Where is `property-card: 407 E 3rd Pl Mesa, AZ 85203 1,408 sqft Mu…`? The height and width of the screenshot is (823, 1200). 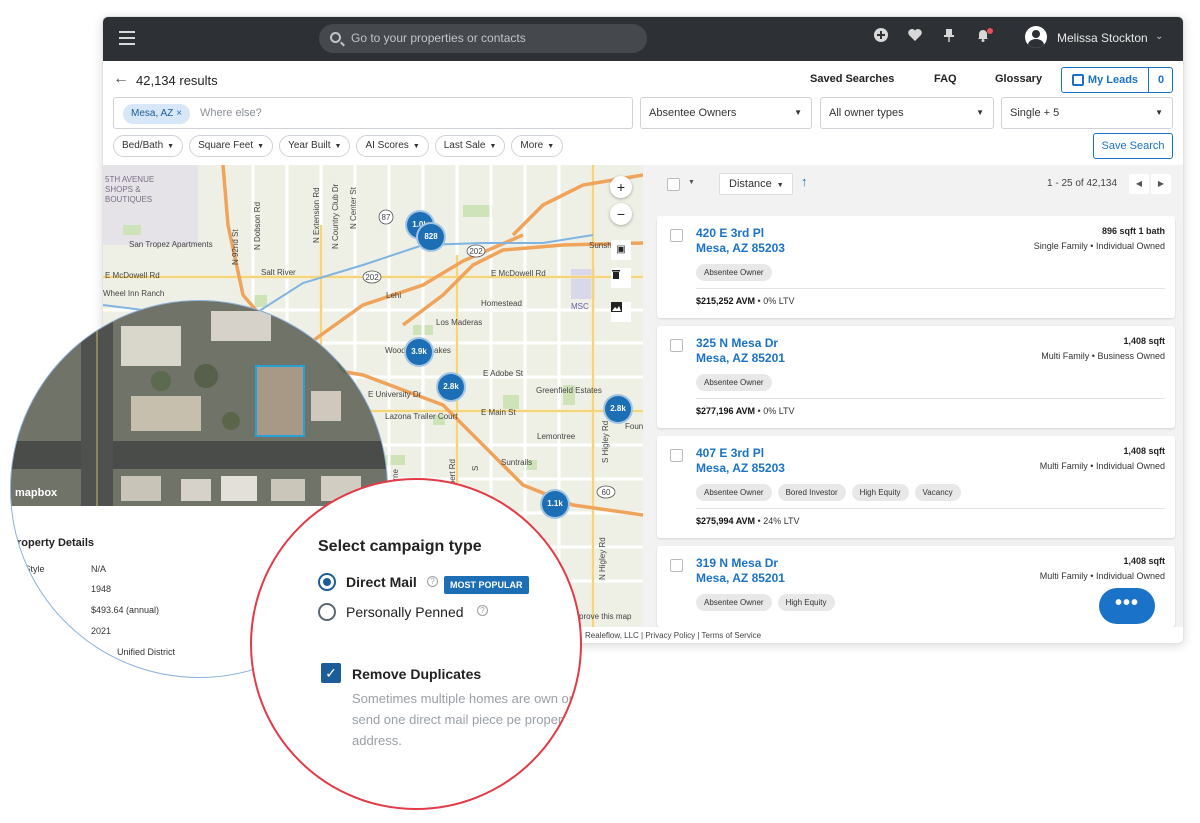 property-card: 407 E 3rd Pl Mesa, AZ 85203 1,408 sqft Mu… is located at coordinates (916, 487).